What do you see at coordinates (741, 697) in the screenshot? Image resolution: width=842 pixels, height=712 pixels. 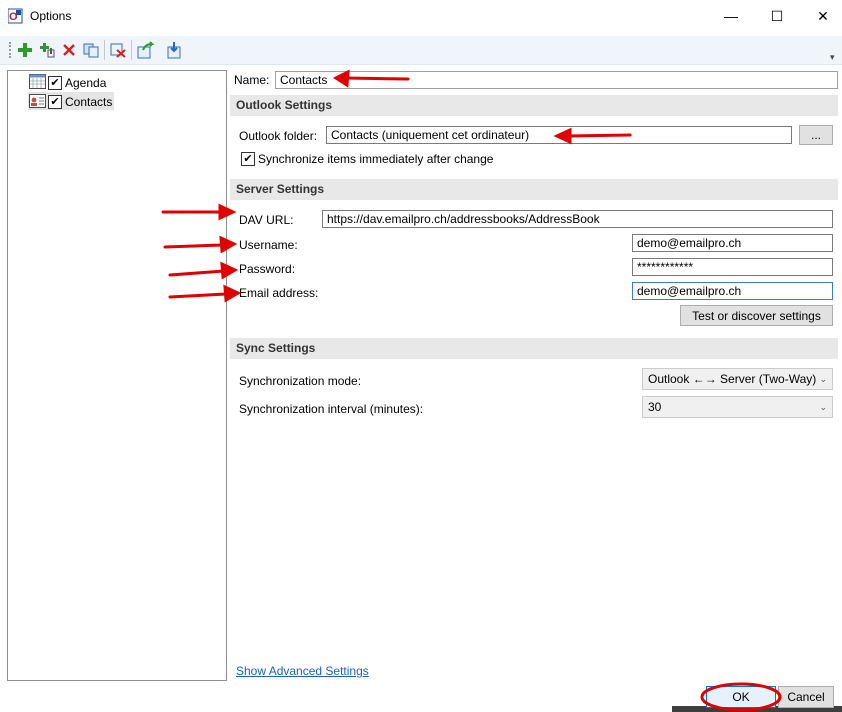 I see `annotation-circle-ok` at bounding box center [741, 697].